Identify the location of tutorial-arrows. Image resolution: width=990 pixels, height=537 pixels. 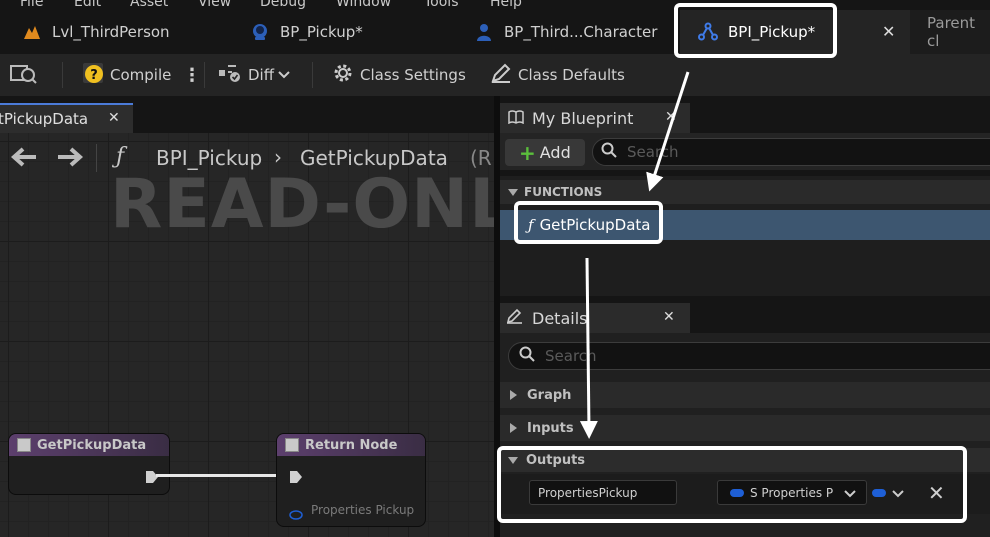
(634, 255).